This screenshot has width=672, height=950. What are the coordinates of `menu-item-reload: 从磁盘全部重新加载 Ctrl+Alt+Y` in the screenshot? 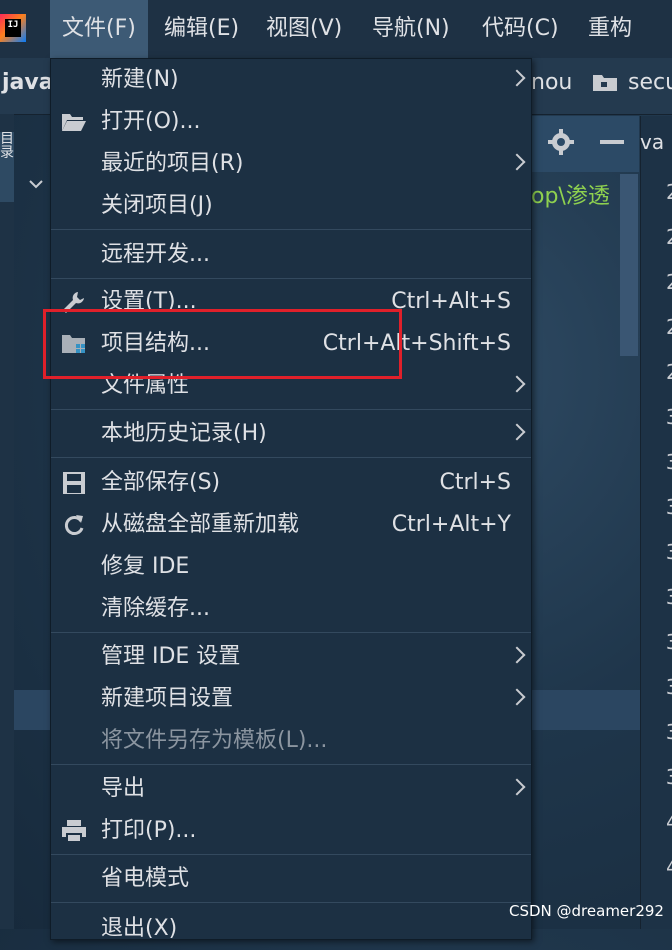 It's located at (291, 525).